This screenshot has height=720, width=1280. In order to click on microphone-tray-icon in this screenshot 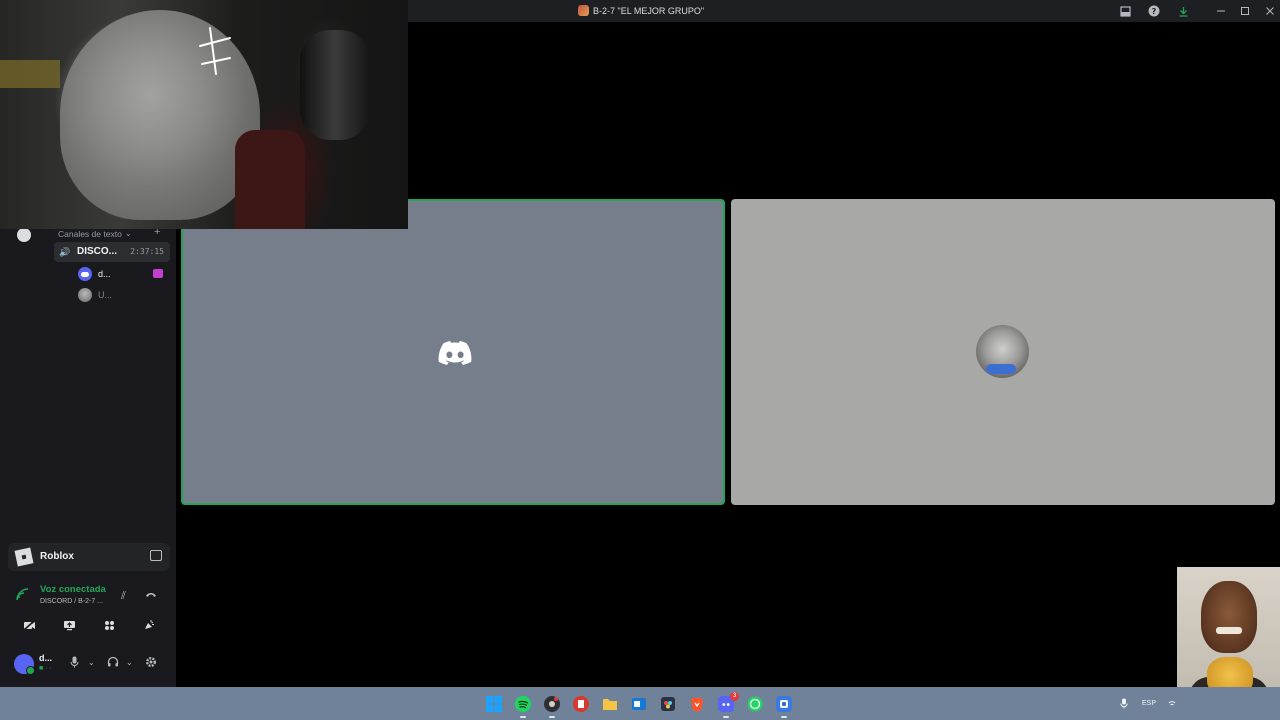, I will do `click(1124, 704)`.